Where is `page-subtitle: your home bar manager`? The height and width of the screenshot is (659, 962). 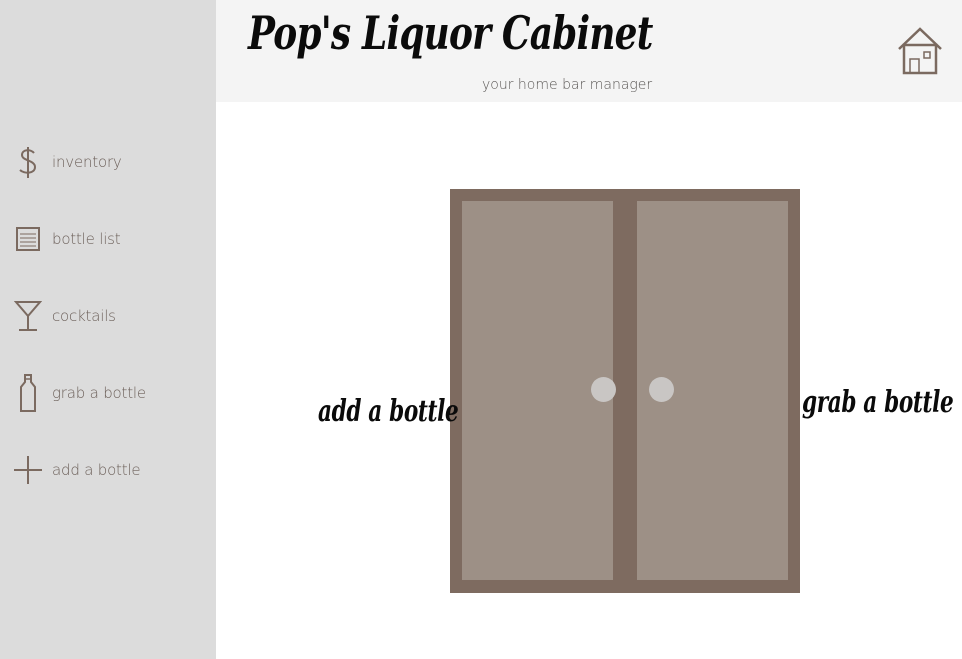 page-subtitle: your home bar manager is located at coordinates (567, 85).